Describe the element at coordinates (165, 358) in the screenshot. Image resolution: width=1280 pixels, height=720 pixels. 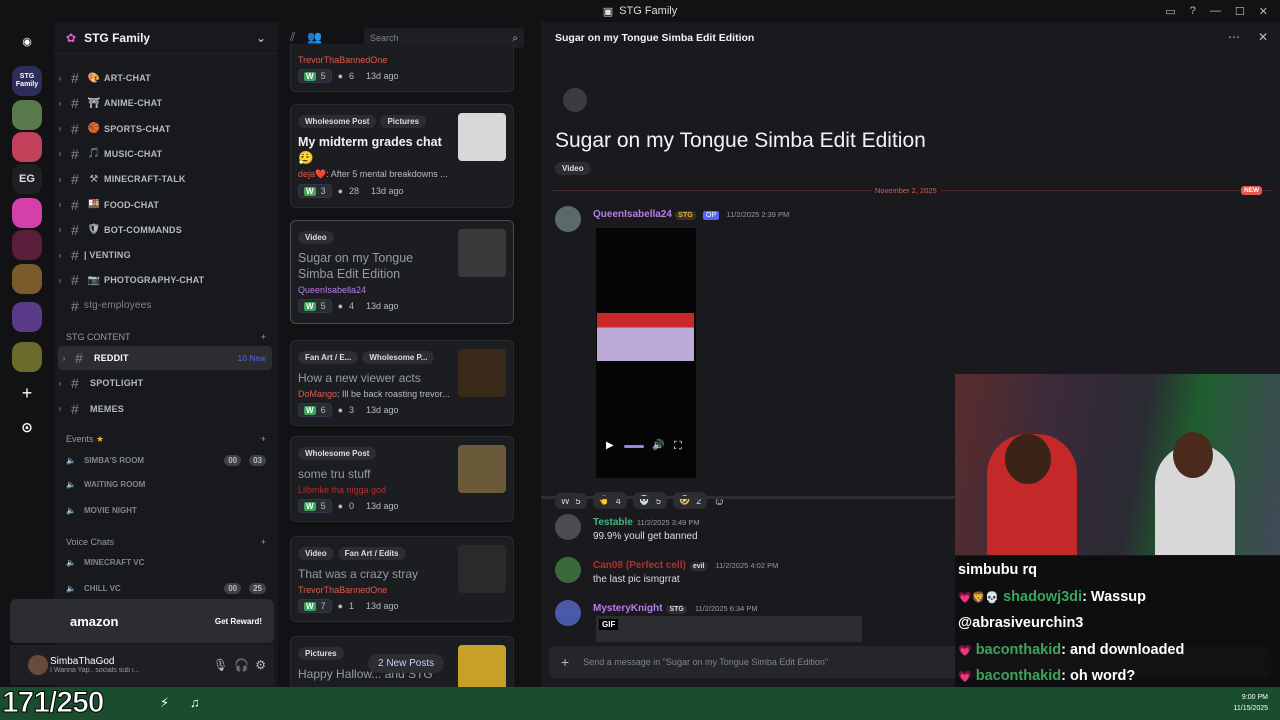
I see `channel-item: › # REDDIT 10 New` at that location.